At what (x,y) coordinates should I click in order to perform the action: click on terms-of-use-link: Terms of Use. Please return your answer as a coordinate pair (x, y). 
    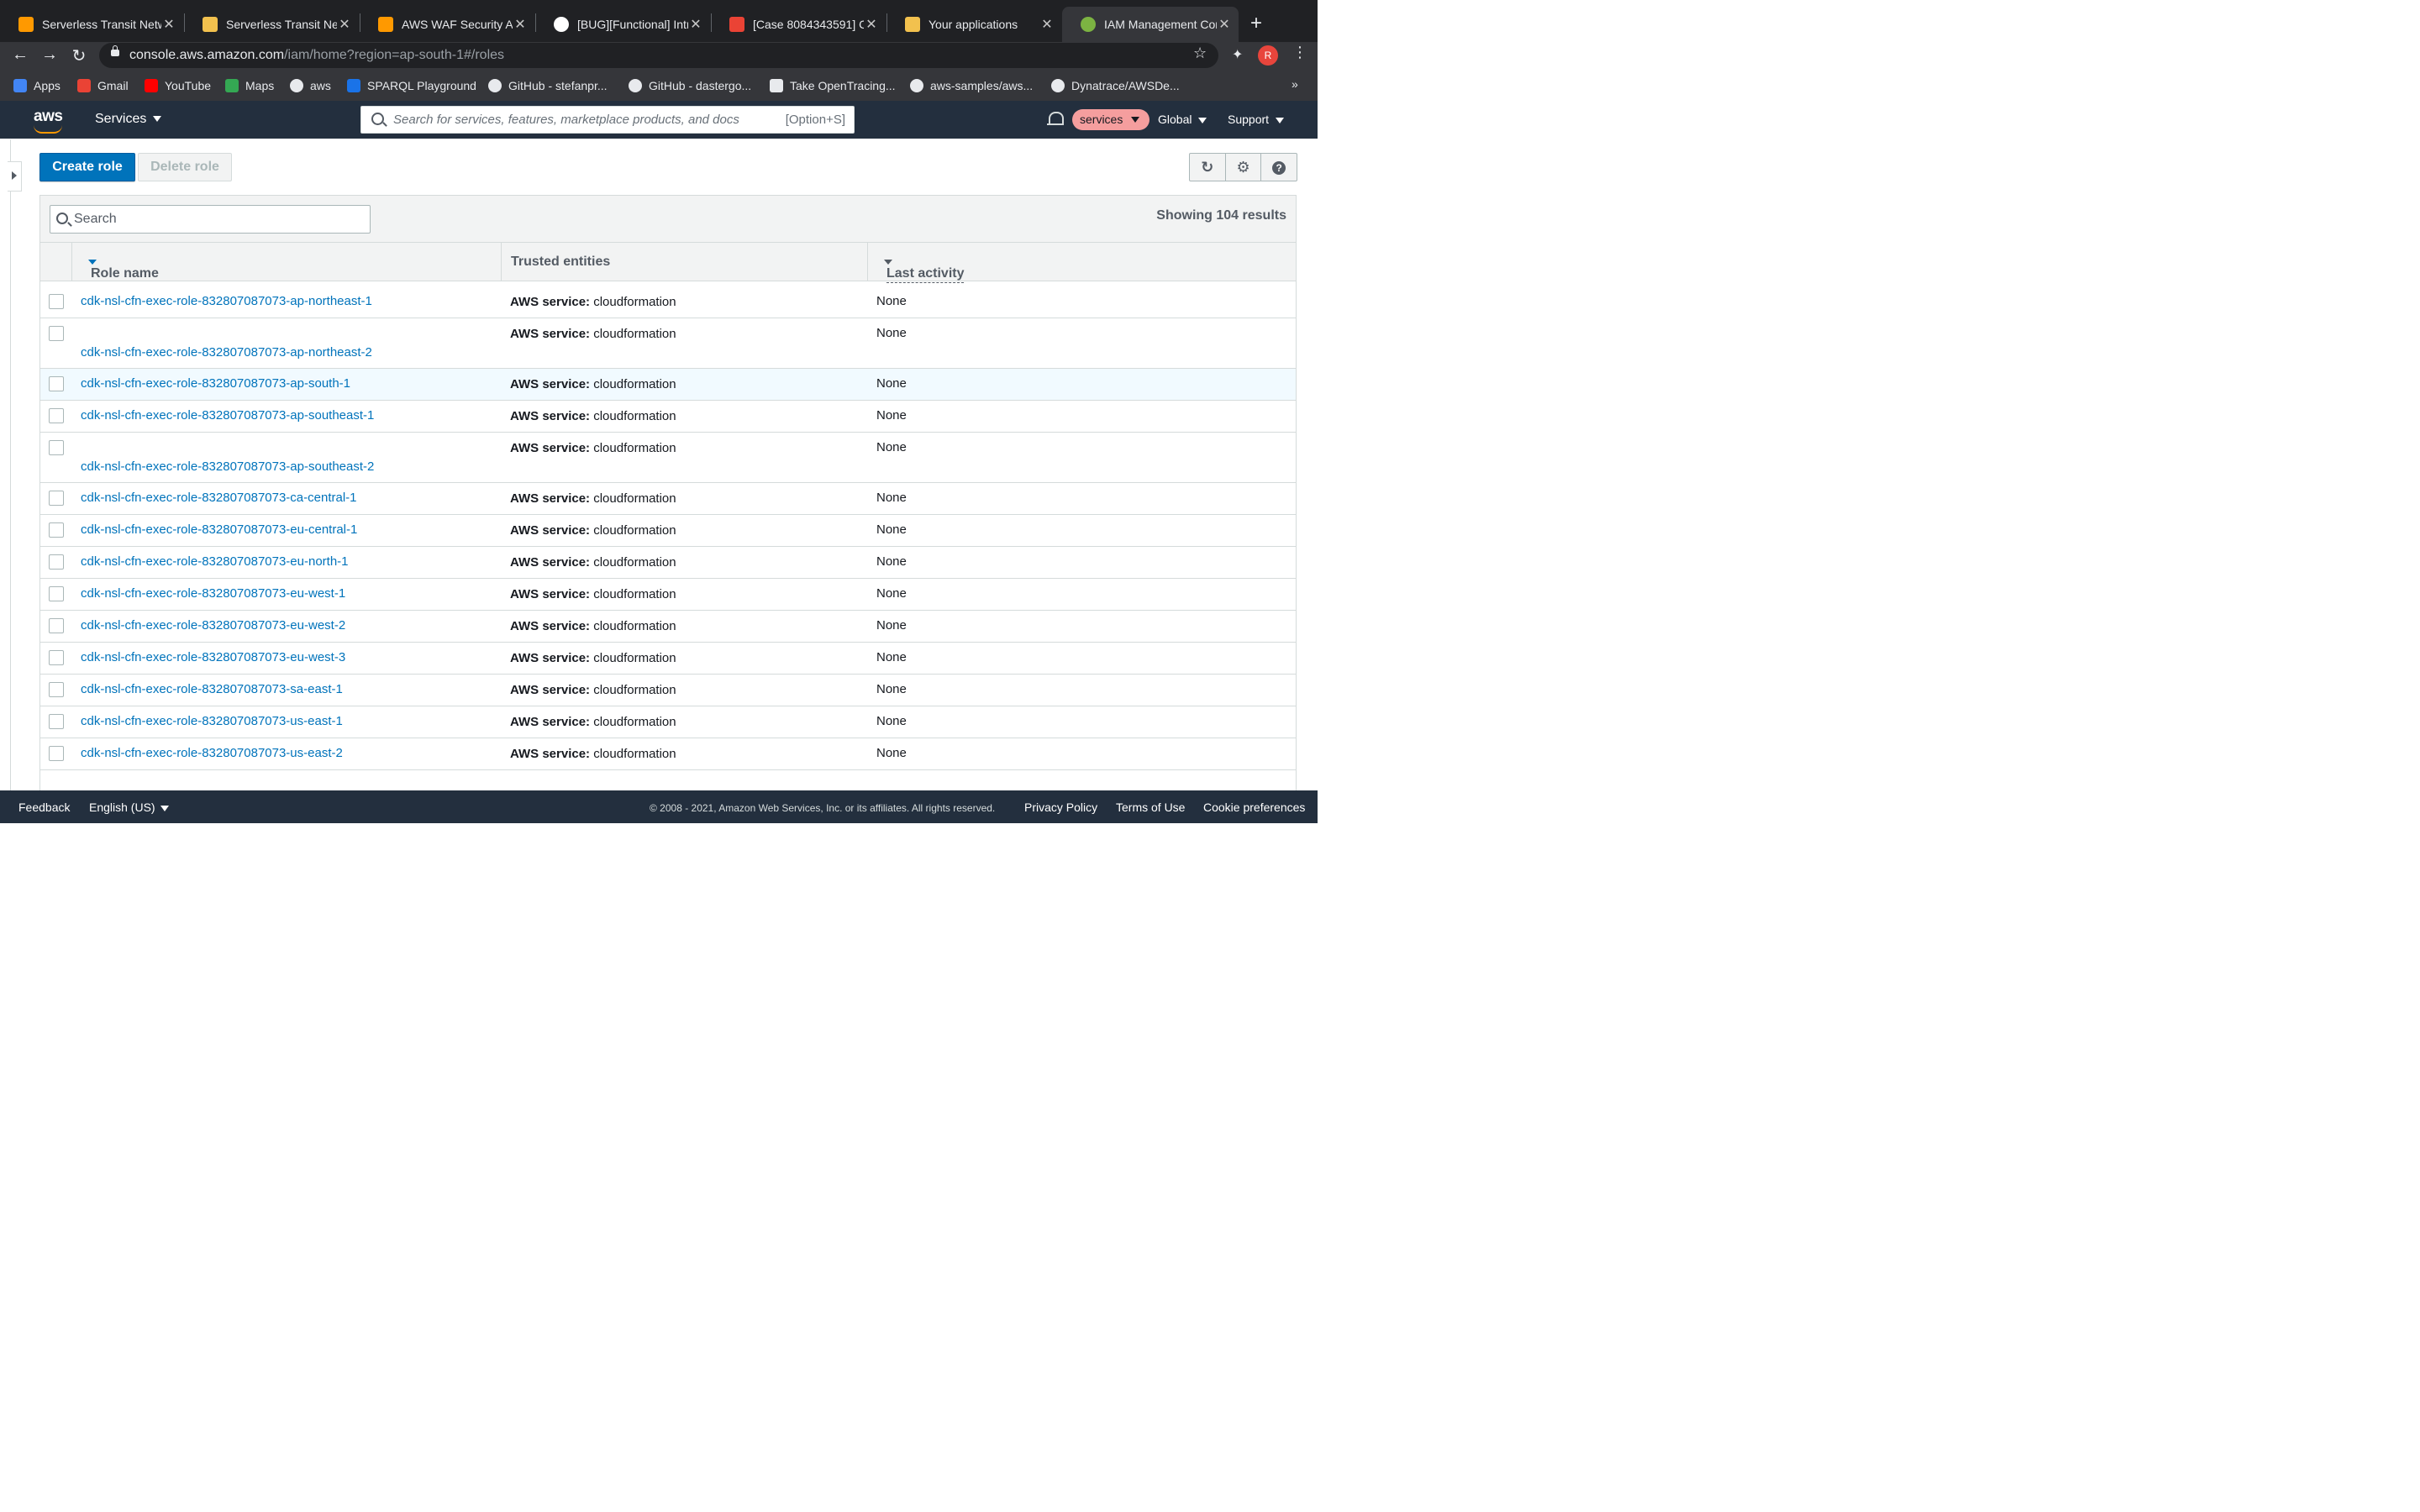
    Looking at the image, I should click on (1150, 807).